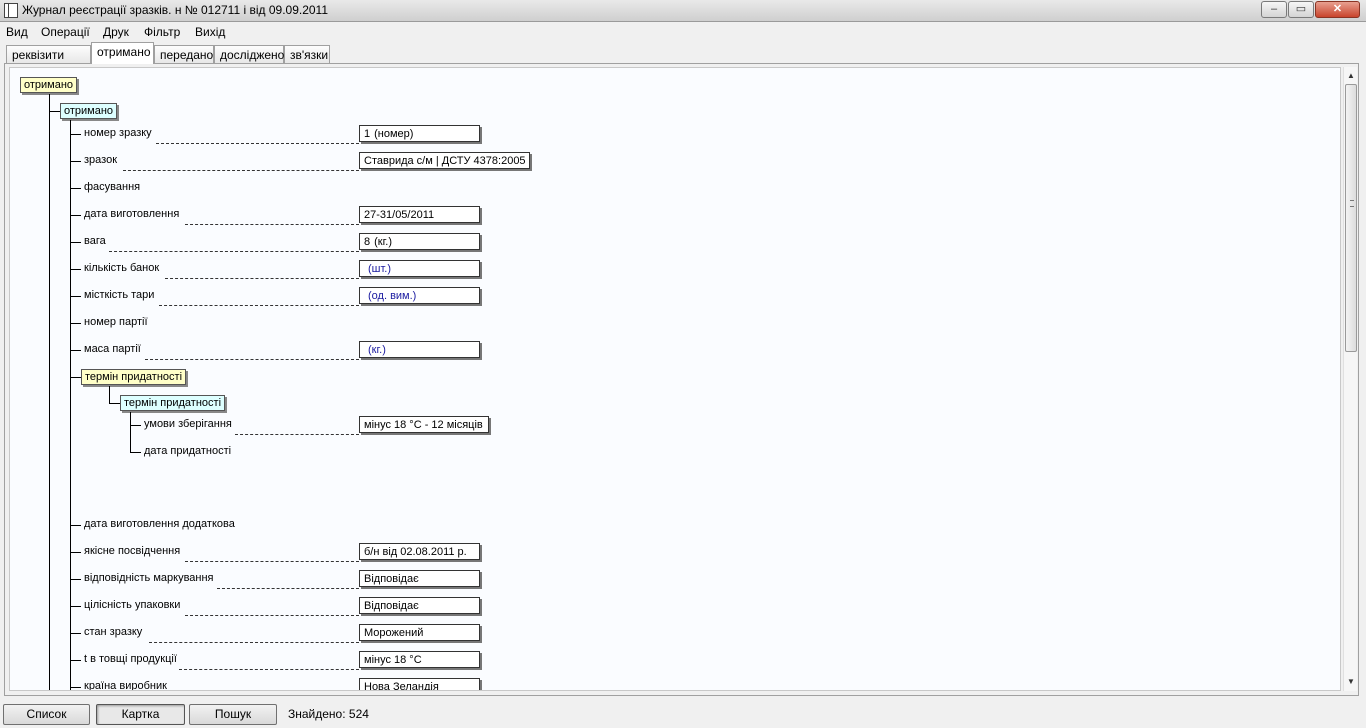  Describe the element at coordinates (1351, 218) in the screenshot. I see `scrollbar-thumb` at that location.